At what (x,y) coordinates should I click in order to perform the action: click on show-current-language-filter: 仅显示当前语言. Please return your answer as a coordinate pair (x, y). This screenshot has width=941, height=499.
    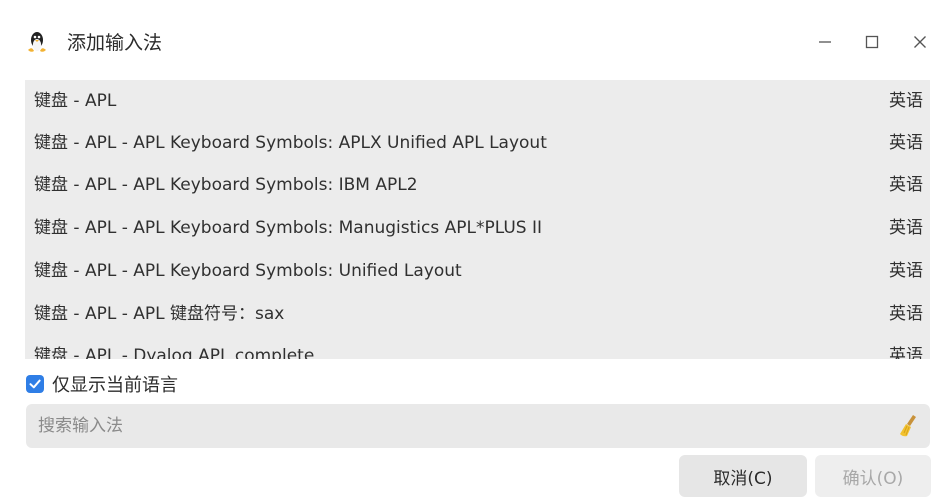
    Looking at the image, I should click on (102, 384).